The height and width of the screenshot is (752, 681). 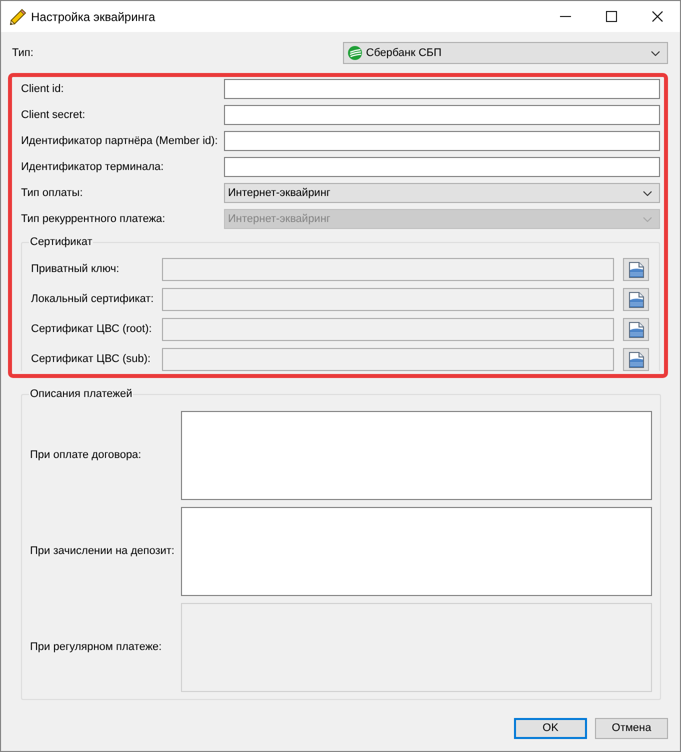 What do you see at coordinates (96, 648) in the screenshot?
I see `field-label: При регулярном платеже:` at bounding box center [96, 648].